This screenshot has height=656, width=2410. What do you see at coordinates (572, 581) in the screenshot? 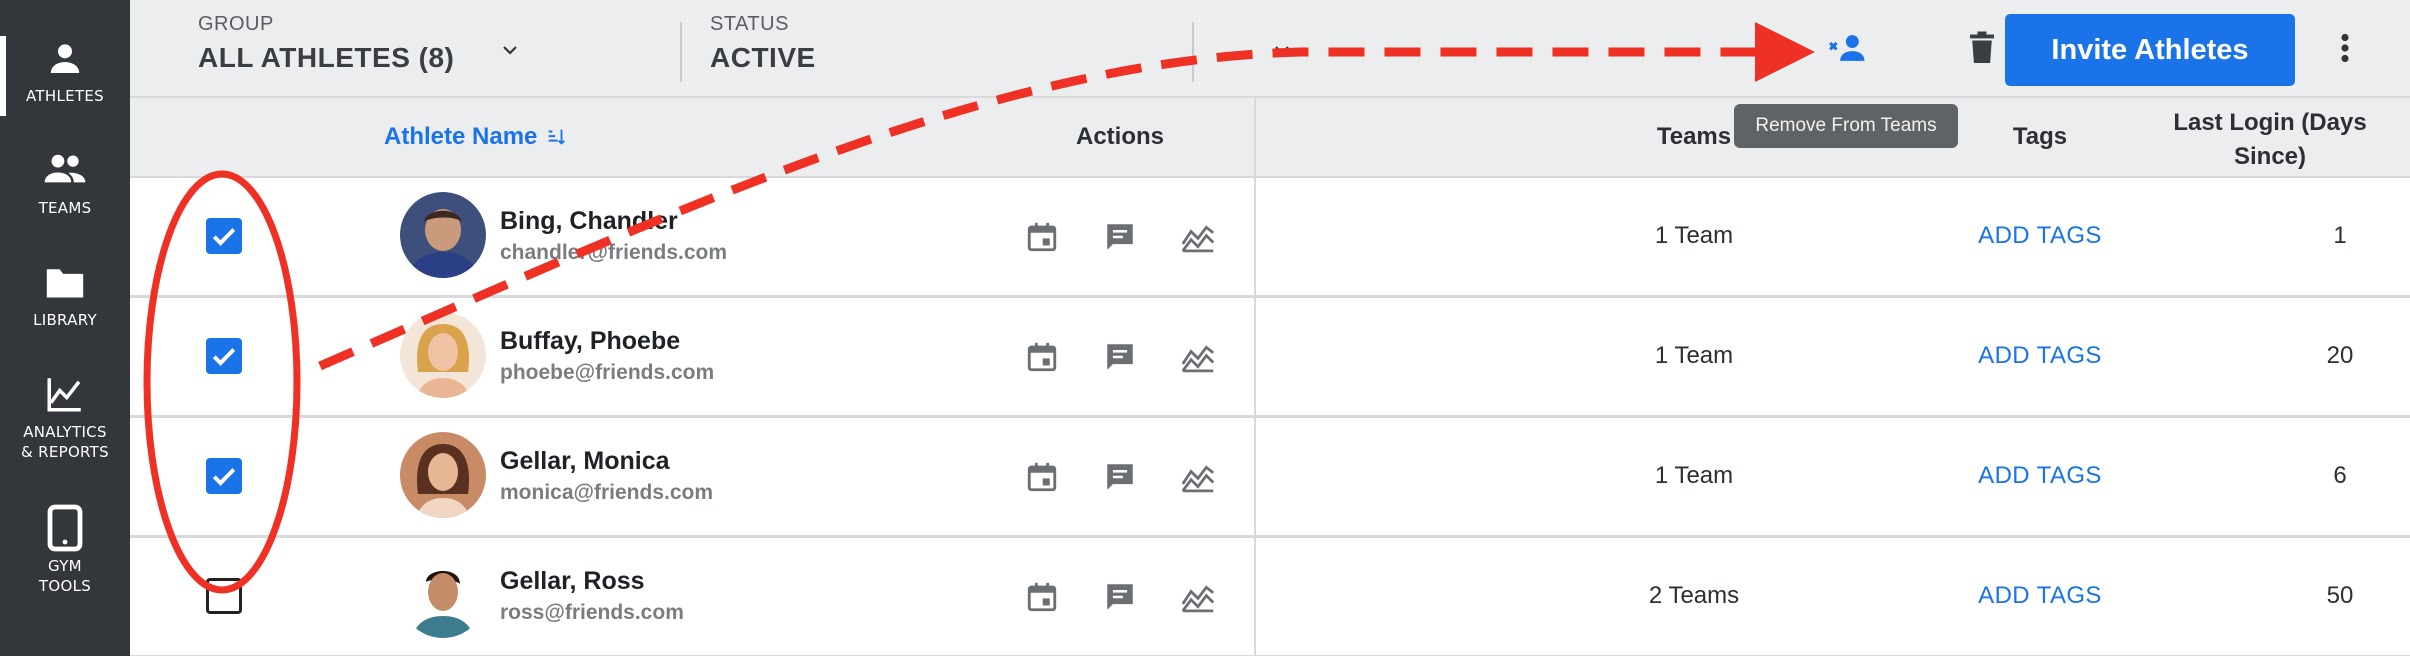
I see `athlete-name: Gellar, Ross` at bounding box center [572, 581].